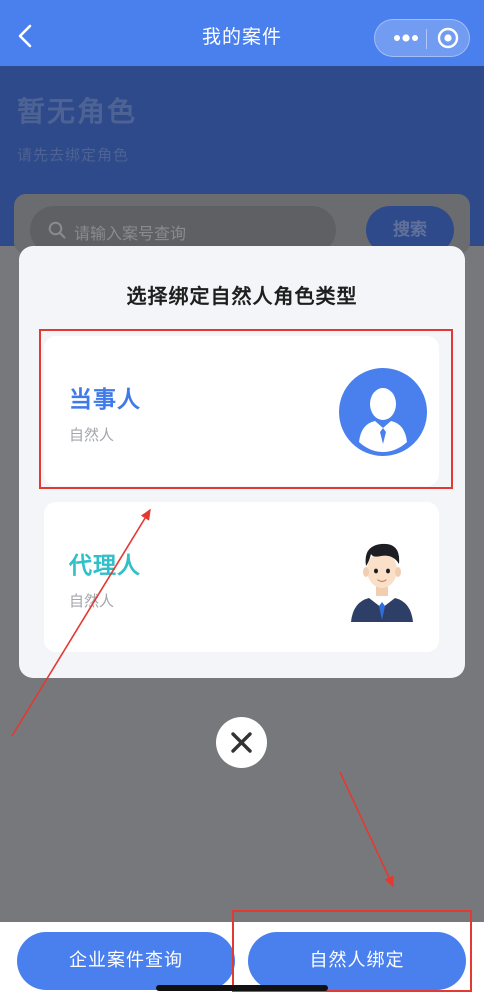 This screenshot has width=484, height=1000. I want to click on role-option-name: 代理人, so click(105, 566).